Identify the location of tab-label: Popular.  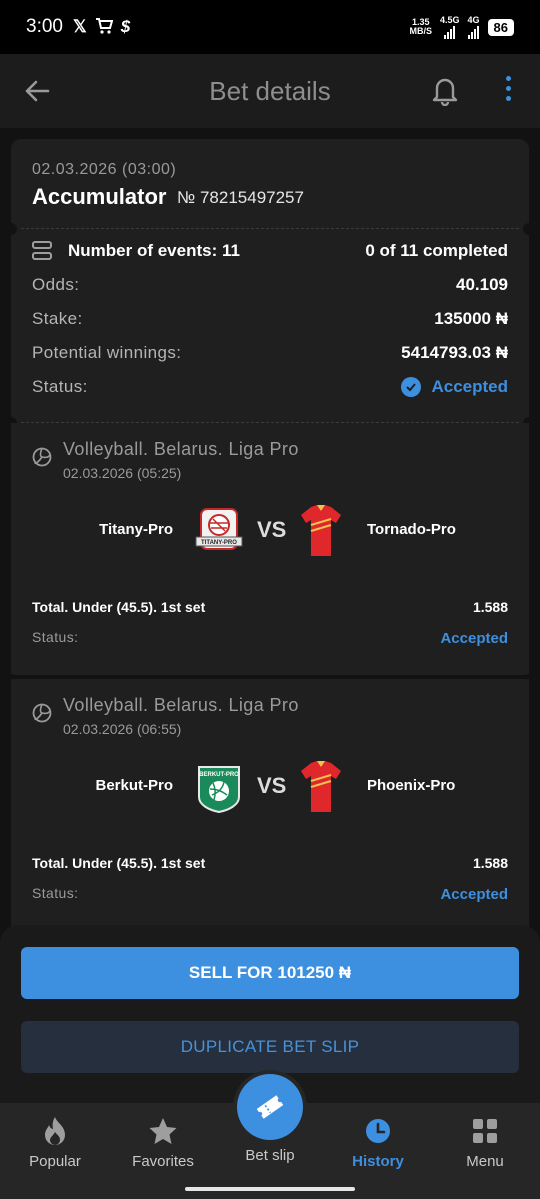
(55, 1161).